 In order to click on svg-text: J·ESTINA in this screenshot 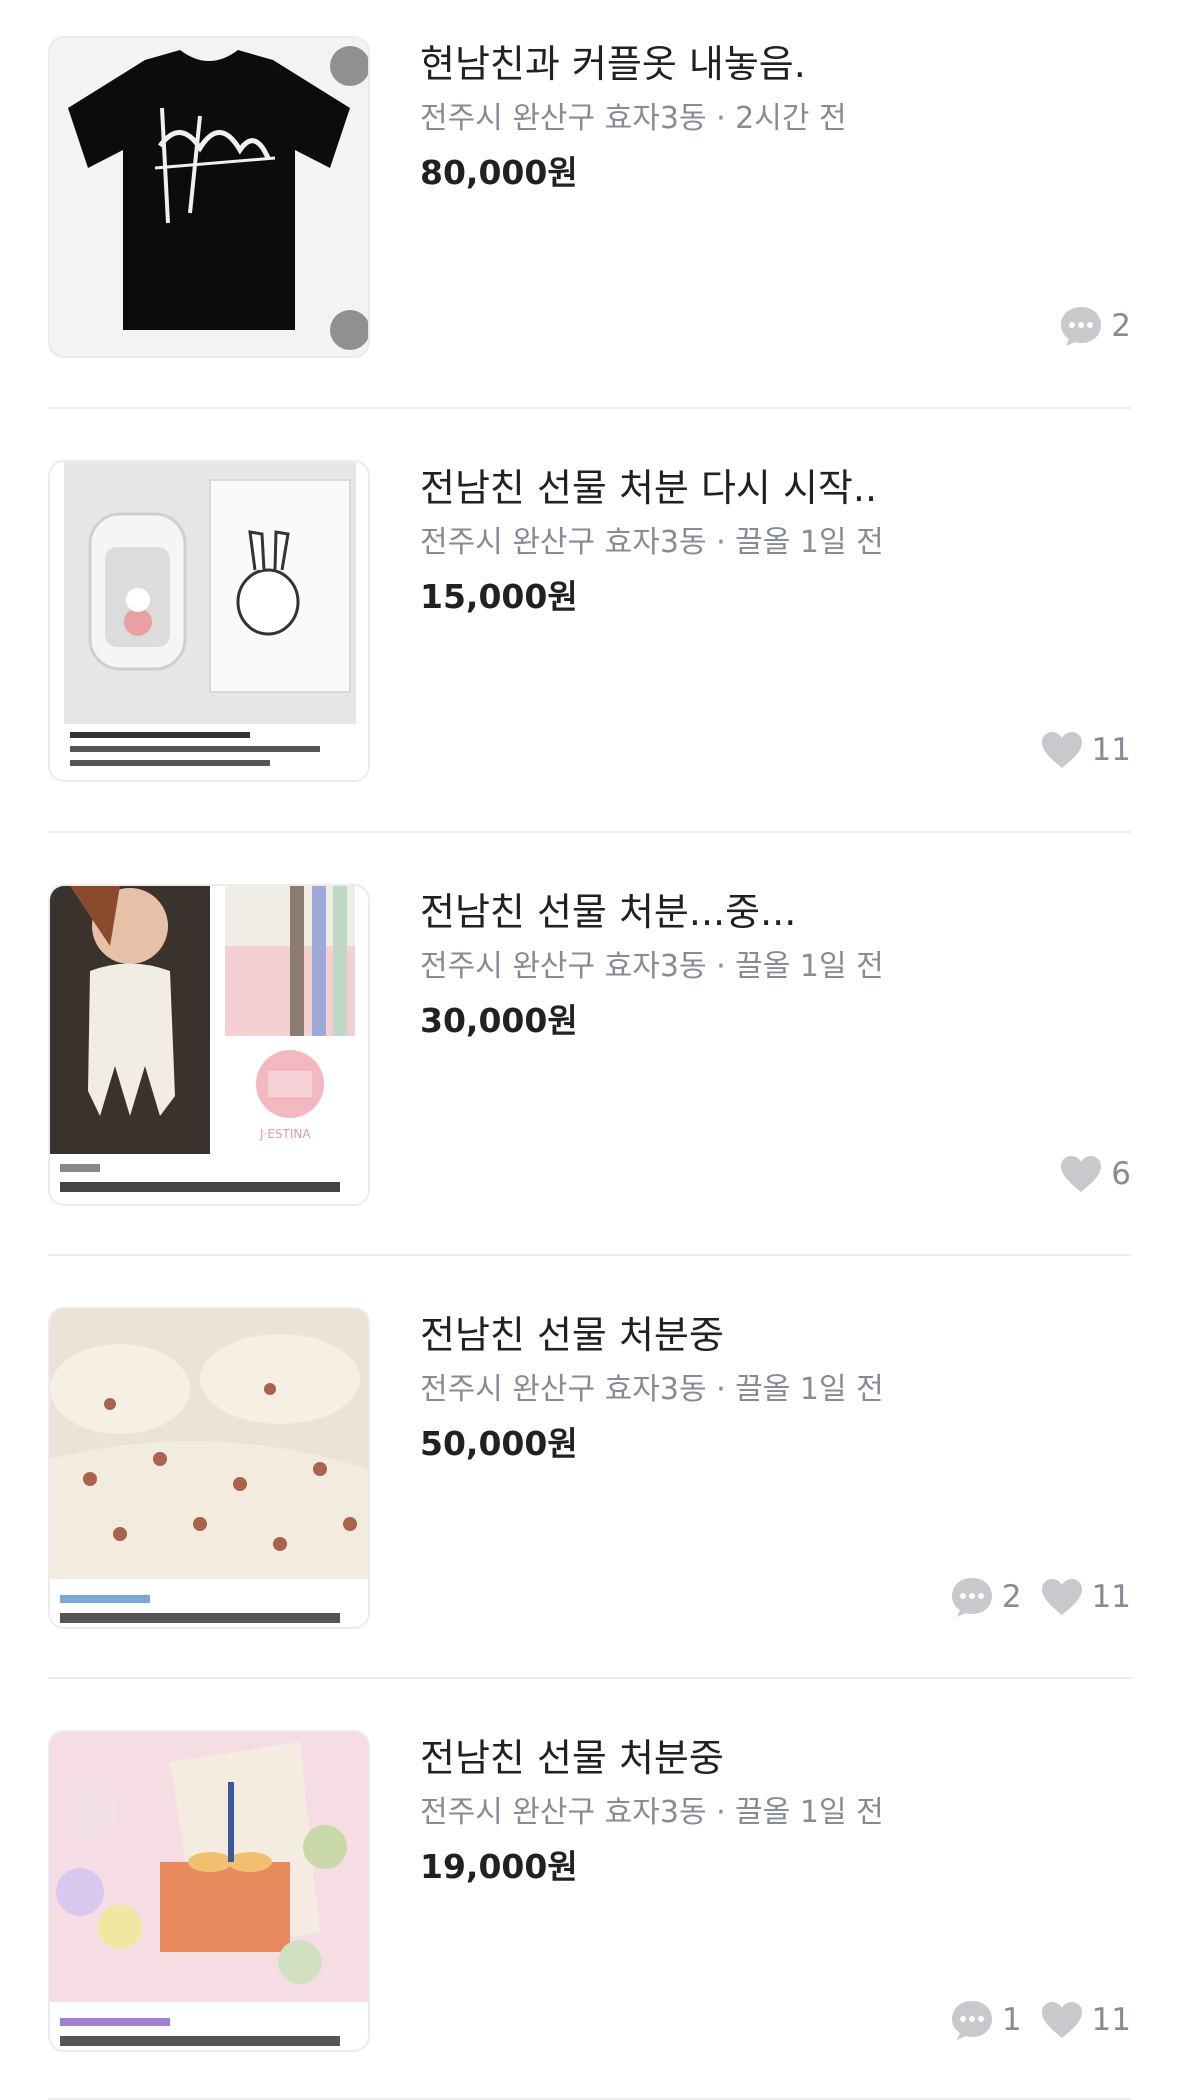, I will do `click(285, 1134)`.